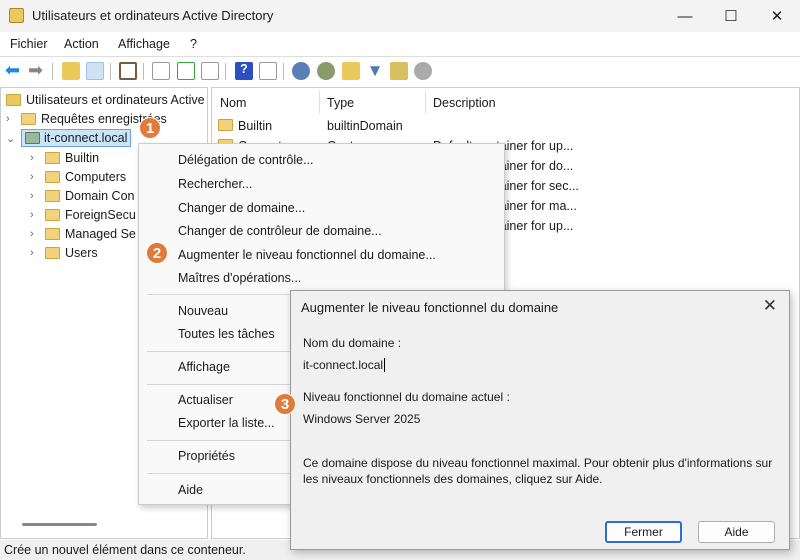 The height and width of the screenshot is (560, 800). Describe the element at coordinates (190, 490) in the screenshot. I see `menu-item-aide: Aide` at that location.